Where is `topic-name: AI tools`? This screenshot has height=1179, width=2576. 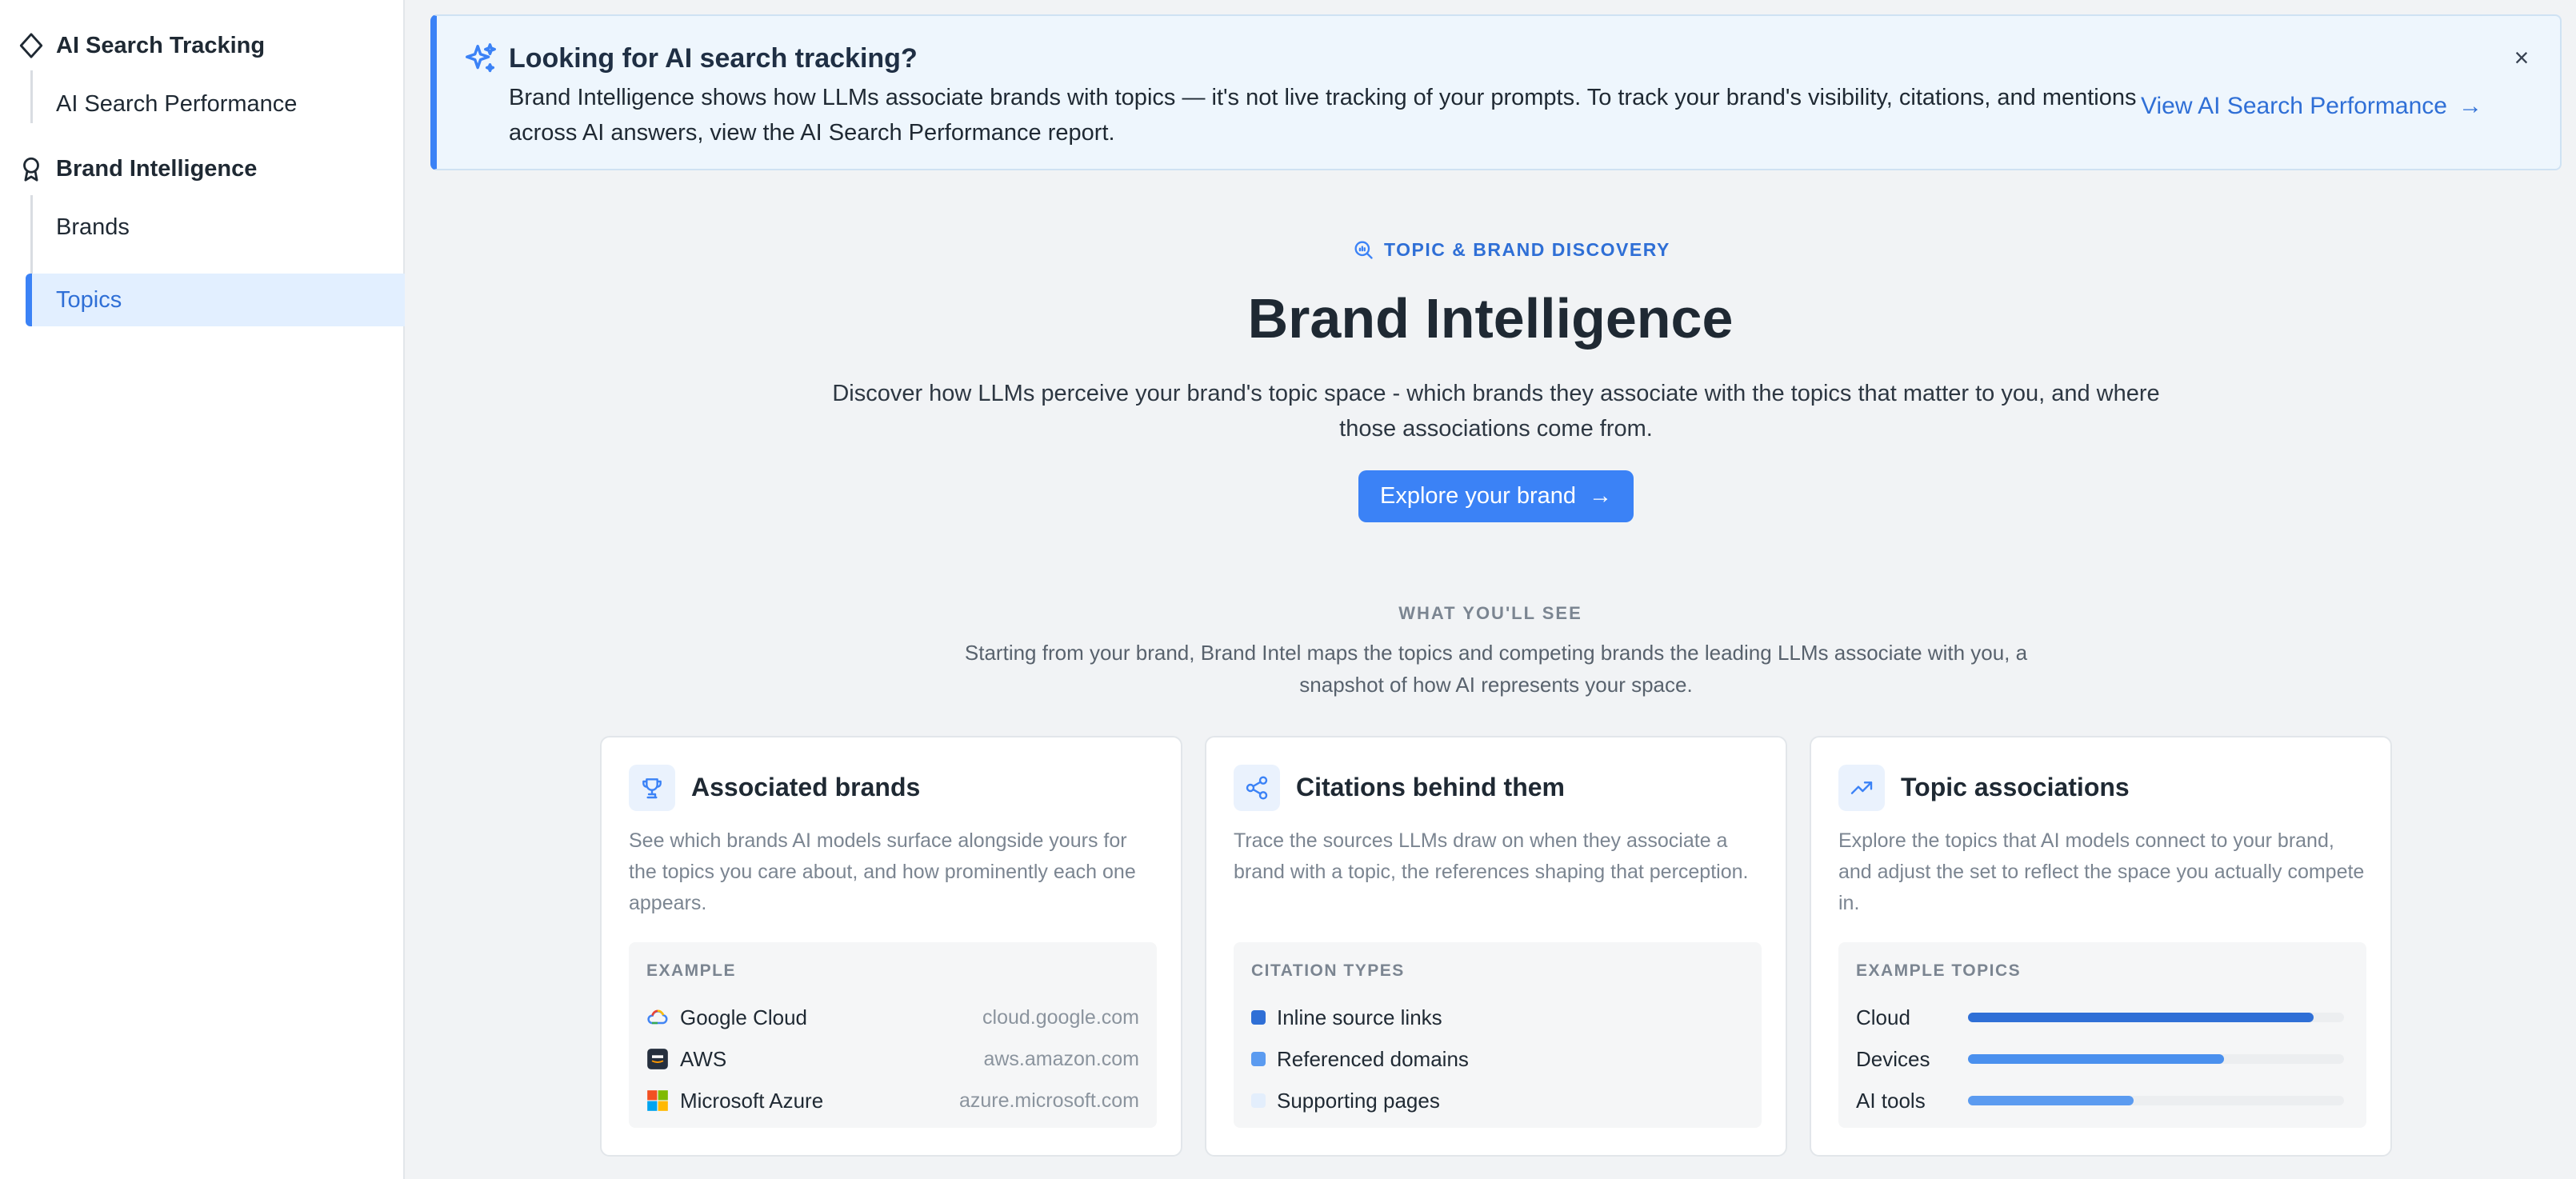
topic-name: AI tools is located at coordinates (1891, 1100).